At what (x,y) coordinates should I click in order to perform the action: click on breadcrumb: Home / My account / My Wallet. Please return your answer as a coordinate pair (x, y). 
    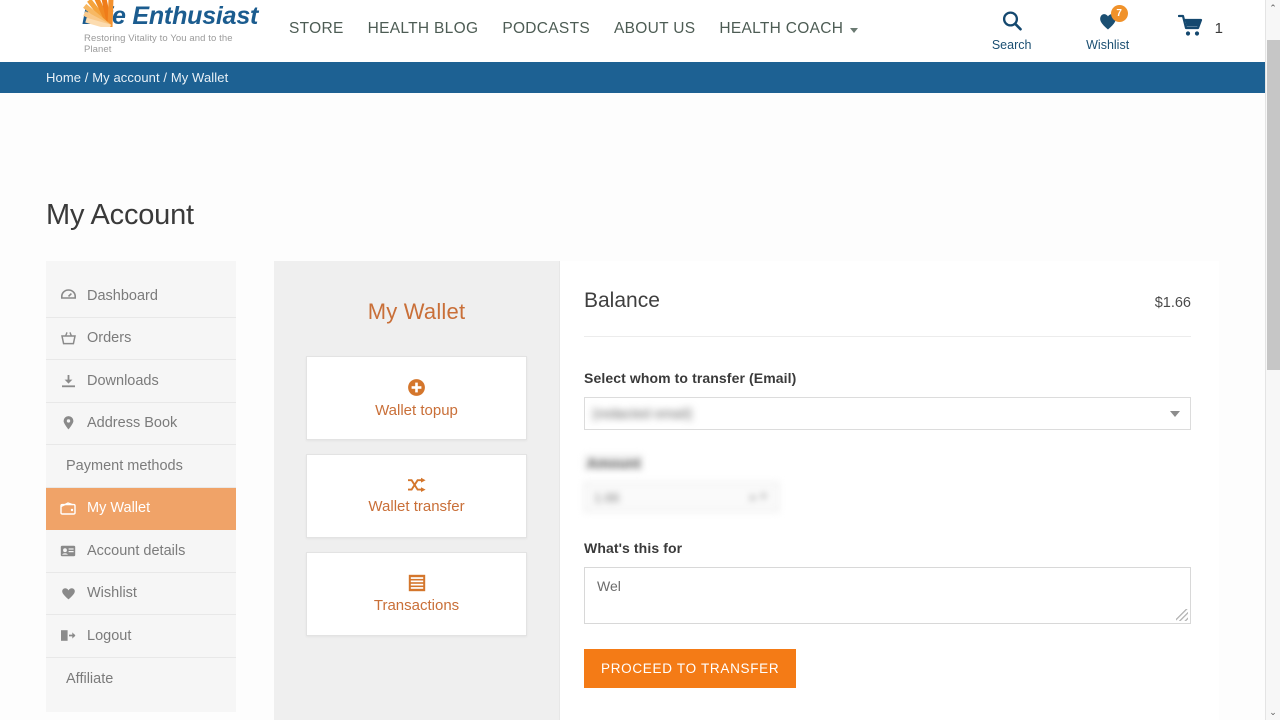
    Looking at the image, I should click on (137, 77).